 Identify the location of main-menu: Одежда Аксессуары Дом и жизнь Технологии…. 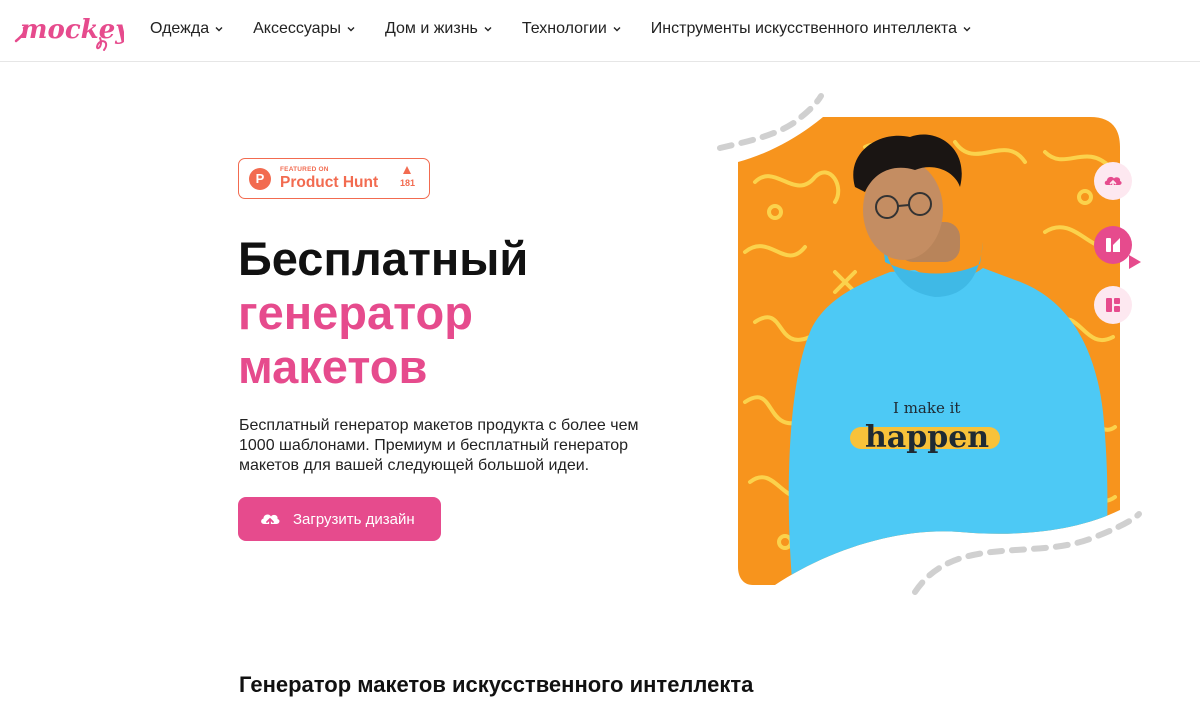
(575, 29).